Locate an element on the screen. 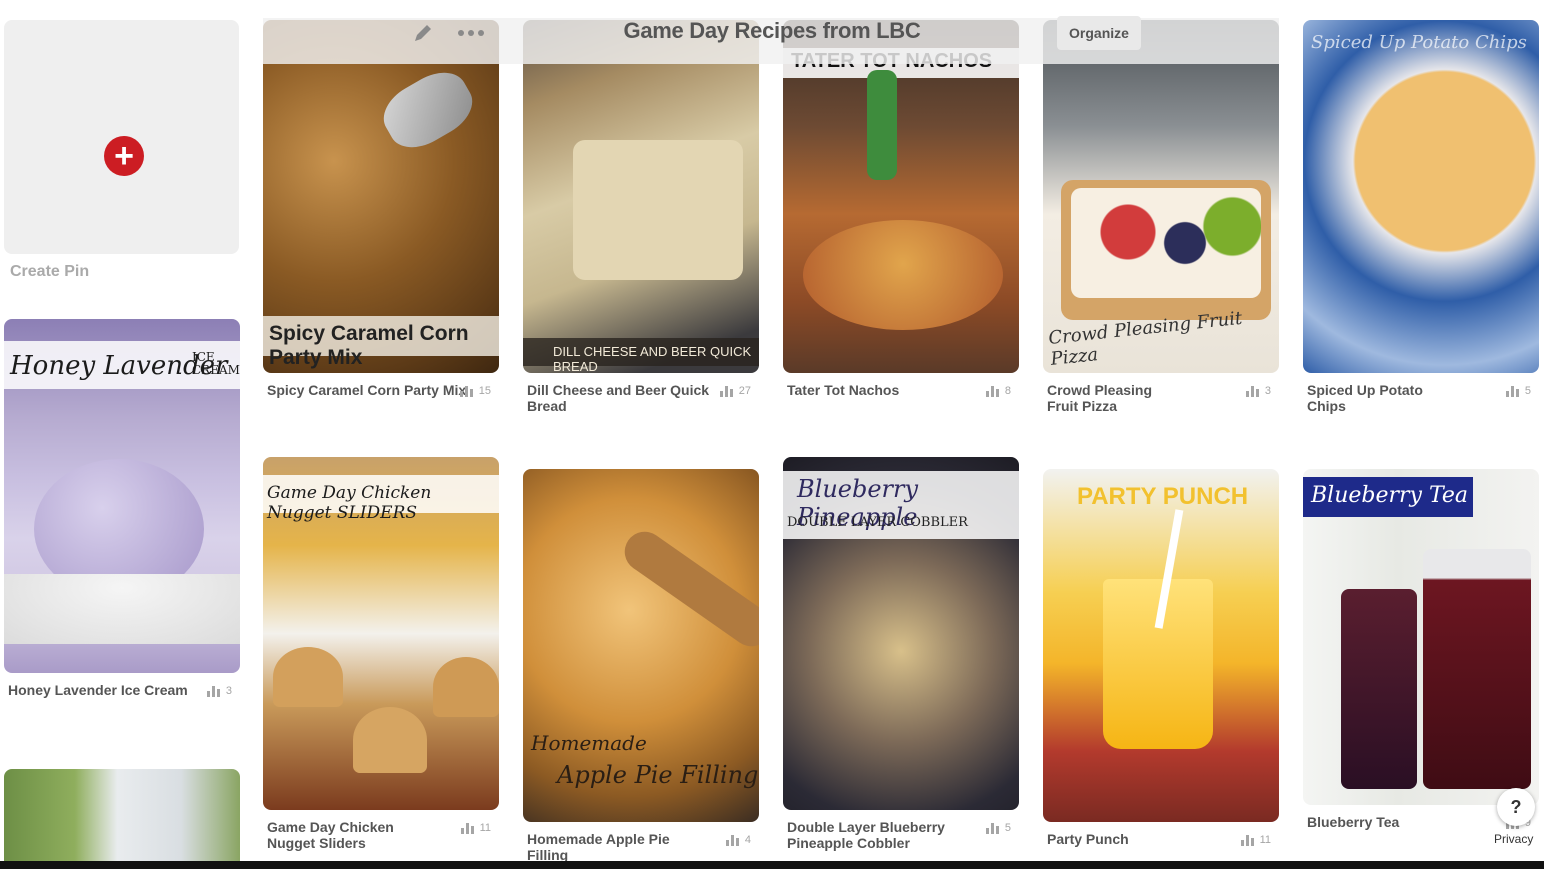  pin-save-count: 8 is located at coordinates (1007, 391).